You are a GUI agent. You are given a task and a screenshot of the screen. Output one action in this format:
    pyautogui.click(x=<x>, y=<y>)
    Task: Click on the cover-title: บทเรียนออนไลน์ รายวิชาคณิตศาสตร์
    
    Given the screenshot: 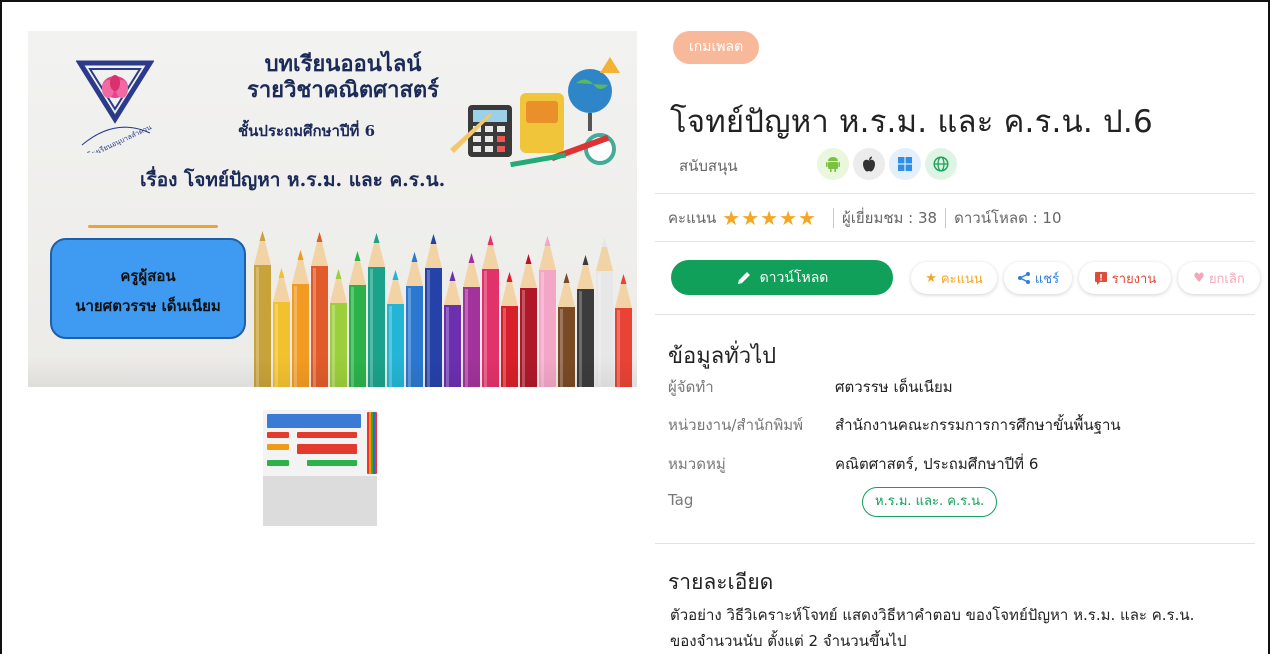 What is the action you would take?
    pyautogui.click(x=343, y=77)
    